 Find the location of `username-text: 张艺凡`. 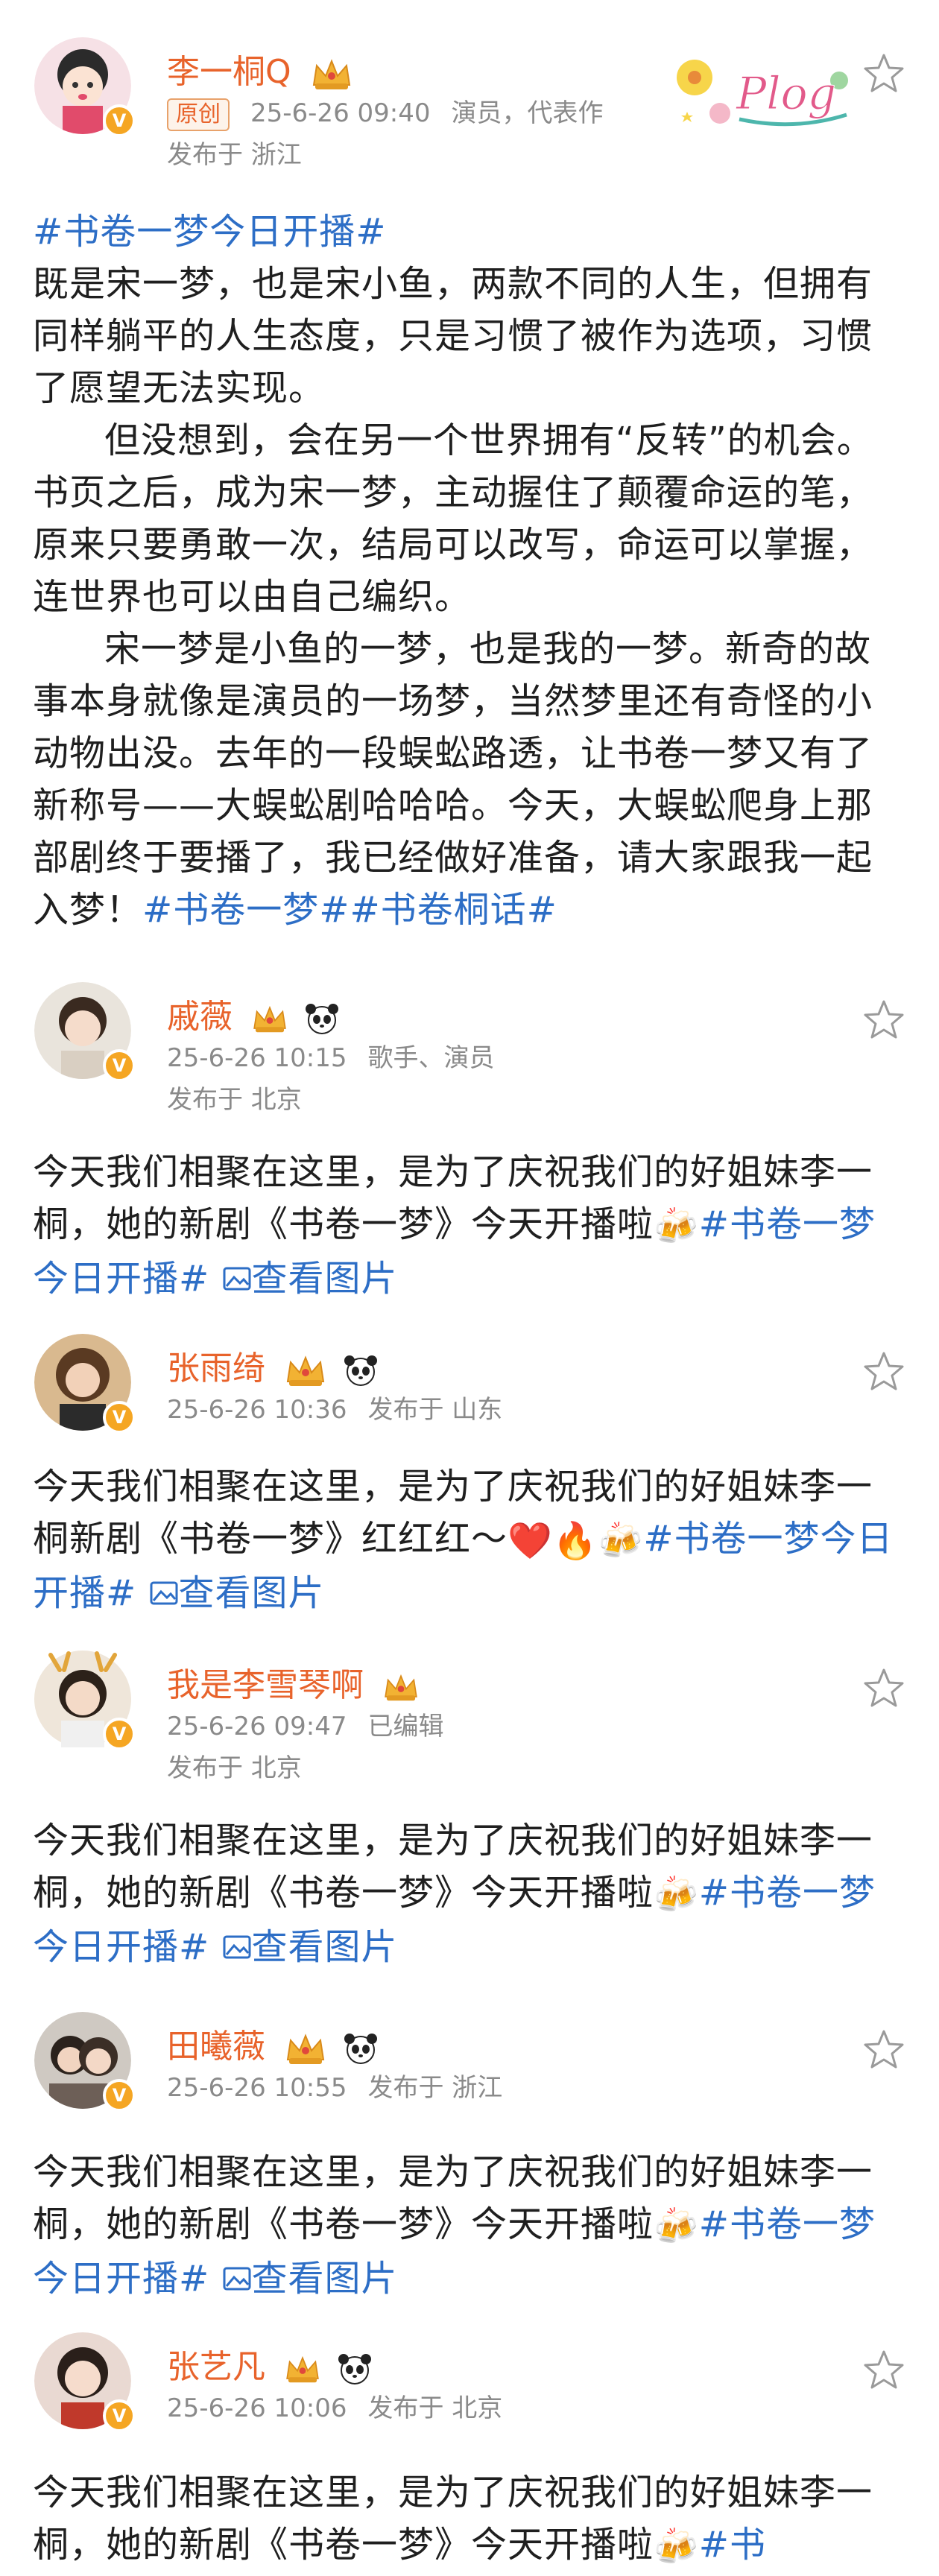

username-text: 张艺凡 is located at coordinates (216, 2367).